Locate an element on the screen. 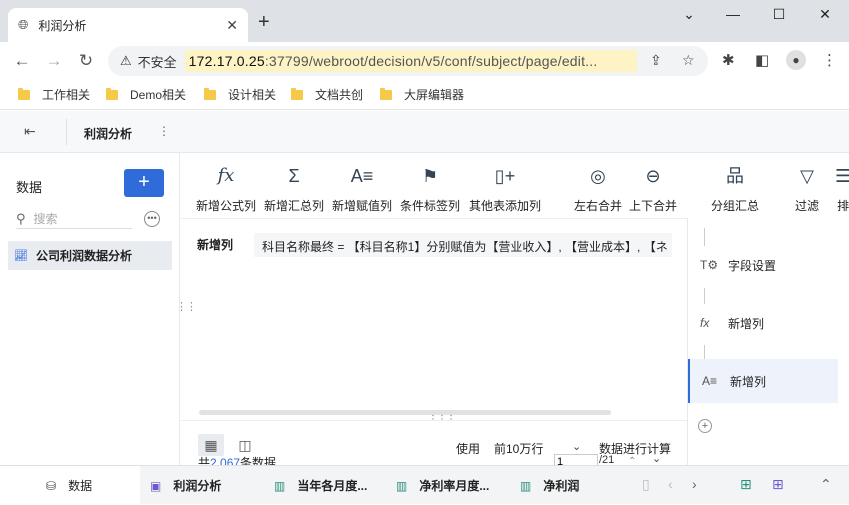 The height and width of the screenshot is (505, 849). step-new-column-active: A≡ 新增列 is located at coordinates (763, 381).